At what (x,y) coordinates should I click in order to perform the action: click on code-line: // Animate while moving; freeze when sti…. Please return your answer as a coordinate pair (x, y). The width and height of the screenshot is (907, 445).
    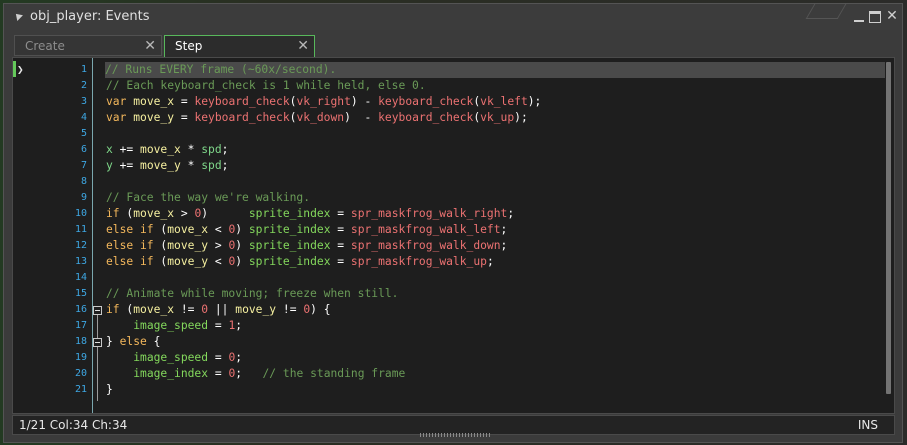
    Looking at the image, I should click on (252, 294).